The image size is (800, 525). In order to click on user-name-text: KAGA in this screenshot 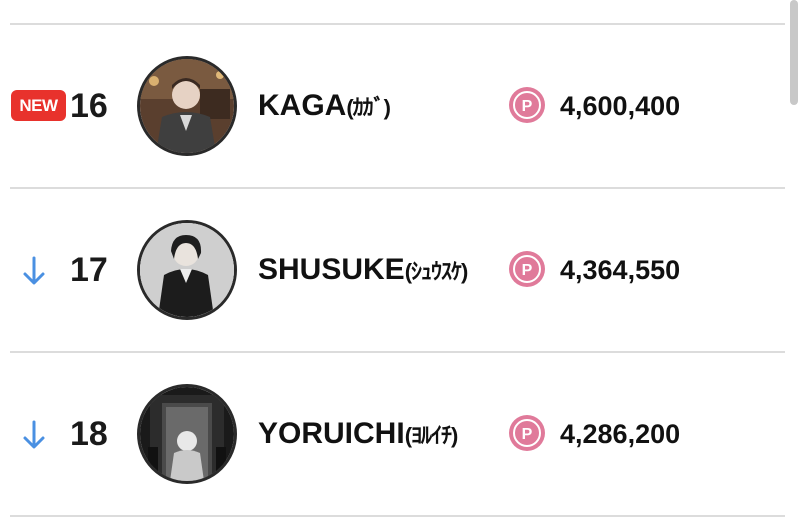, I will do `click(302, 105)`.